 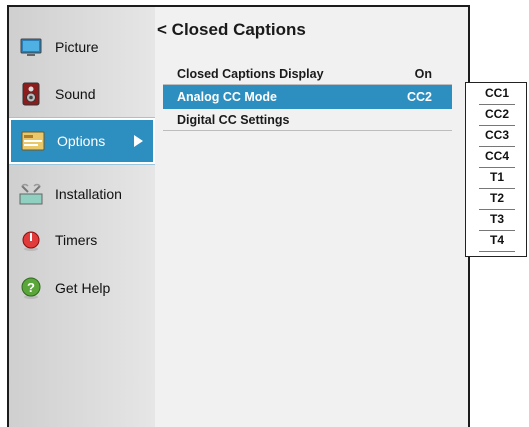 I want to click on setting-value: CC2, so click(x=419, y=97).